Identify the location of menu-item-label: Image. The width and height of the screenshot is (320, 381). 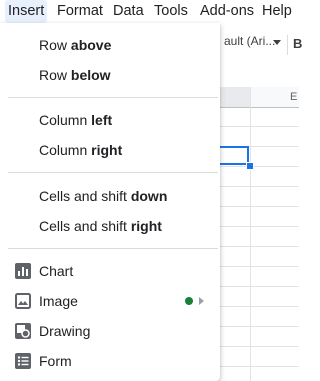
(58, 301).